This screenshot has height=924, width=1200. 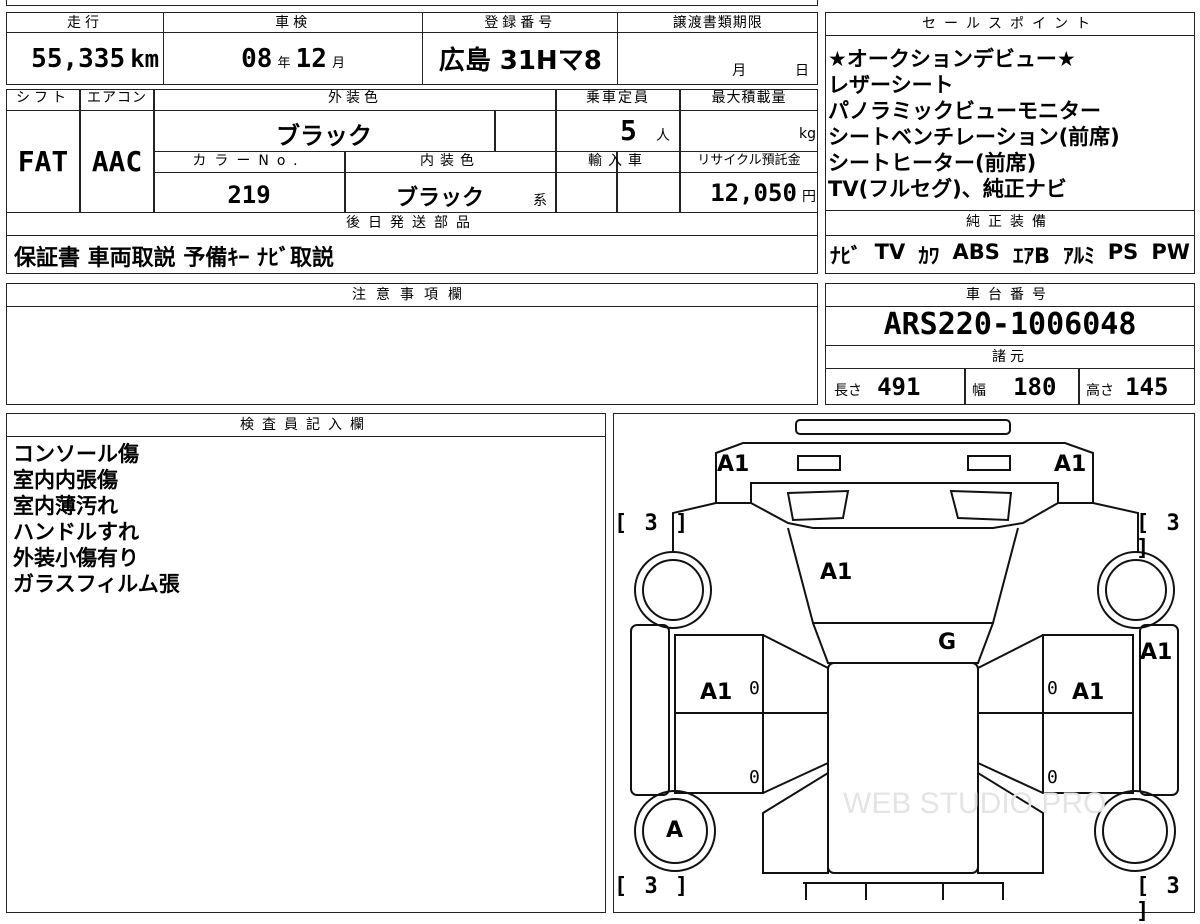 I want to click on tire-front-right: [ 3 ], so click(x=1159, y=536).